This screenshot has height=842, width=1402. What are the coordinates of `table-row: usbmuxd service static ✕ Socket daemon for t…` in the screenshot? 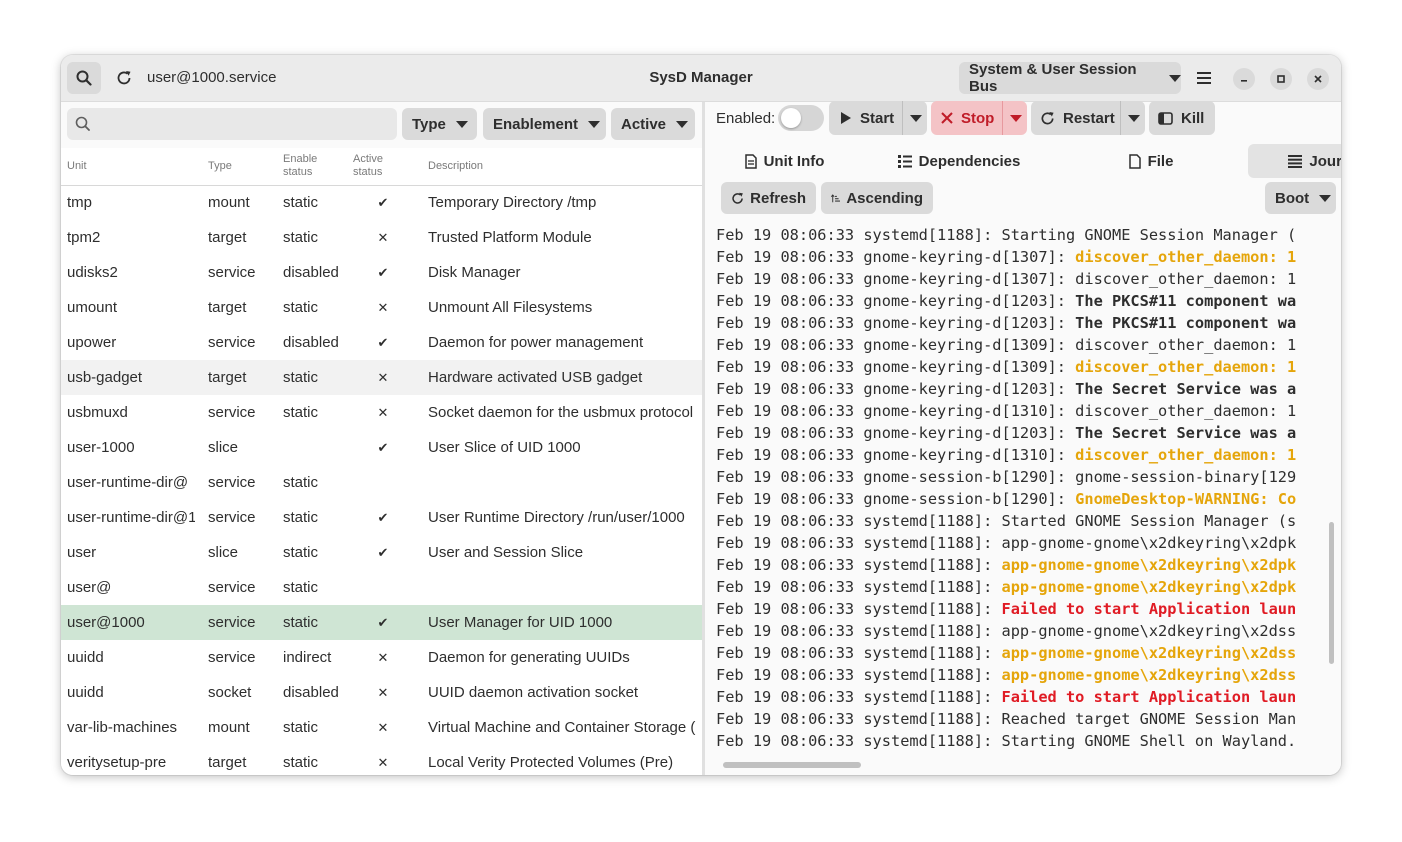 It's located at (381, 412).